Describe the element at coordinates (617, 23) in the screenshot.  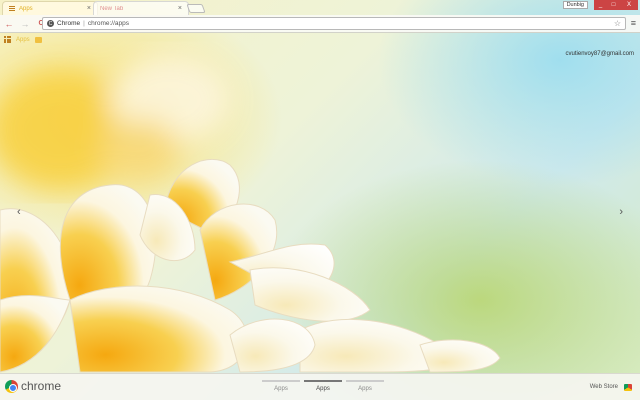
I see `bookmark-star-icon: ☆` at that location.